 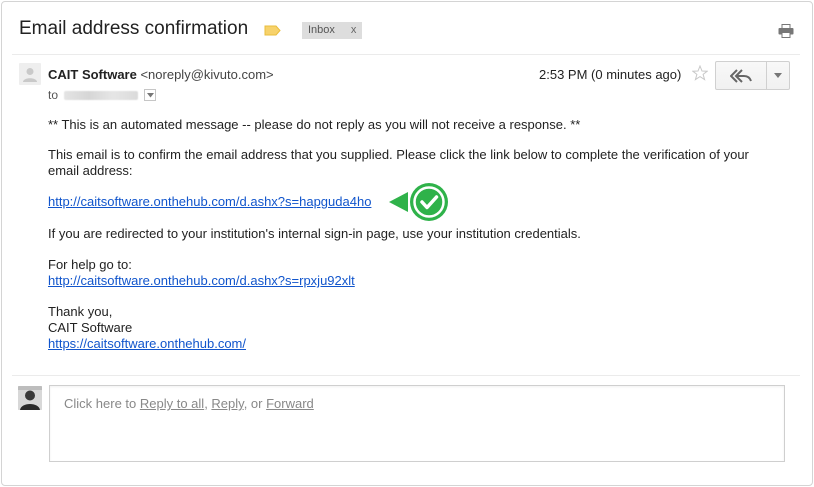 I want to click on my-avatar, so click(x=30, y=398).